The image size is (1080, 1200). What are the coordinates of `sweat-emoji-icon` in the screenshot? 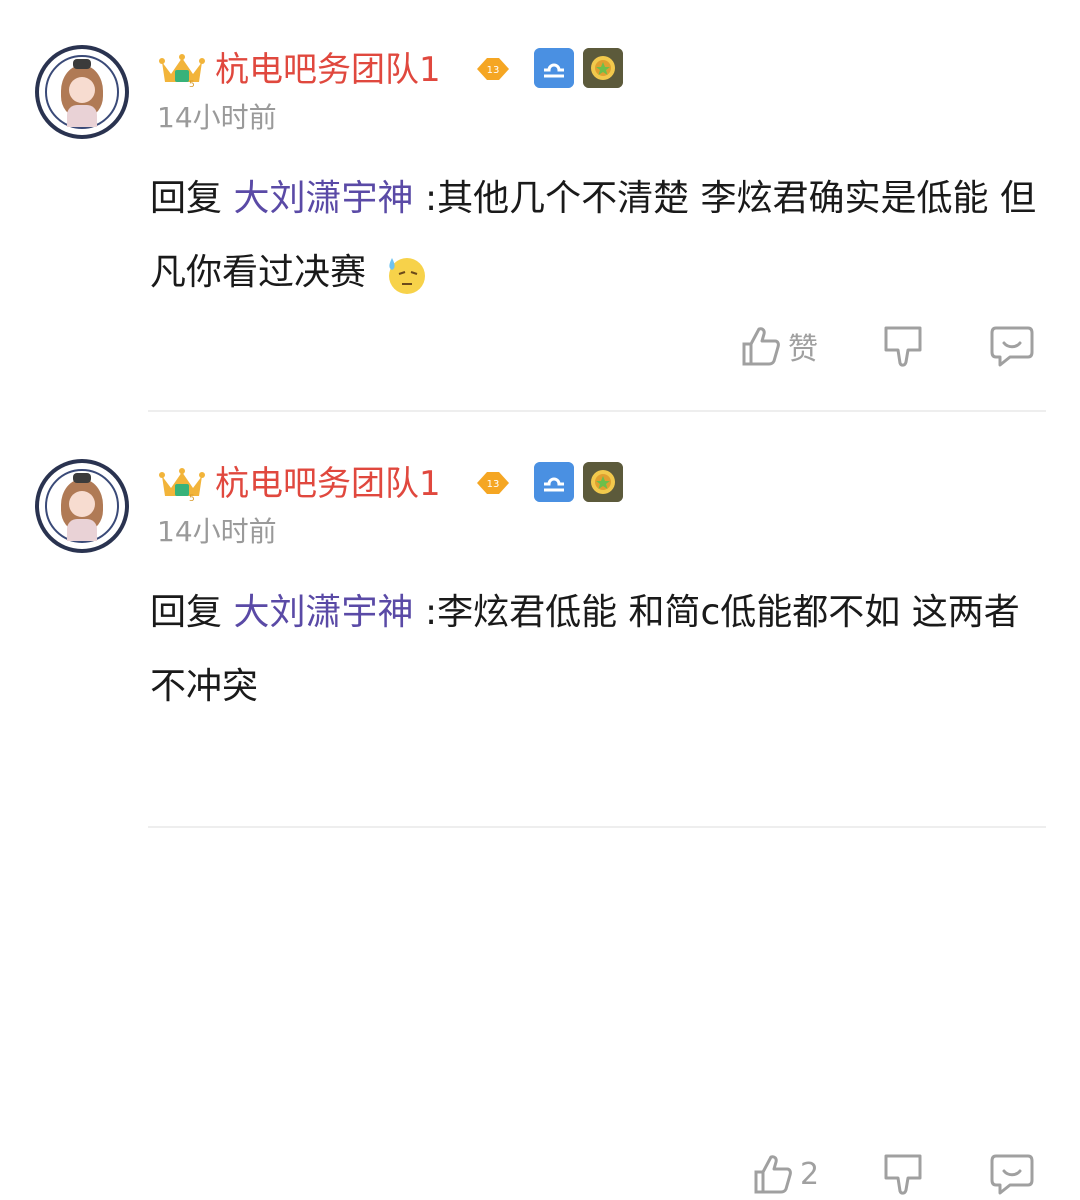 It's located at (407, 276).